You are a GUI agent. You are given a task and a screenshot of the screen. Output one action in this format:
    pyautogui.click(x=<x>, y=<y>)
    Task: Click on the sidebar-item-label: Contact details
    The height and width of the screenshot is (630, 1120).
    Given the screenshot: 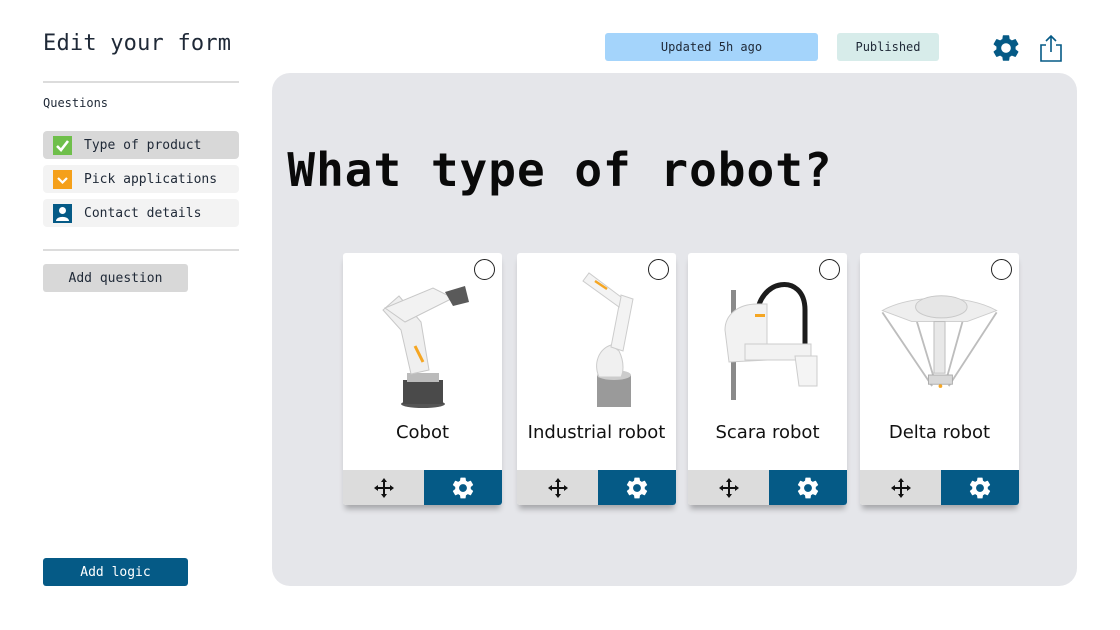 What is the action you would take?
    pyautogui.click(x=143, y=213)
    